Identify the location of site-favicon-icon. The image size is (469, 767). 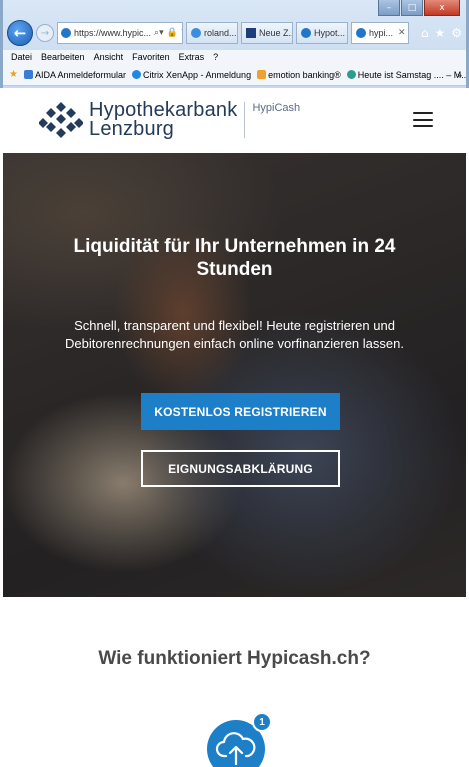
(66, 33).